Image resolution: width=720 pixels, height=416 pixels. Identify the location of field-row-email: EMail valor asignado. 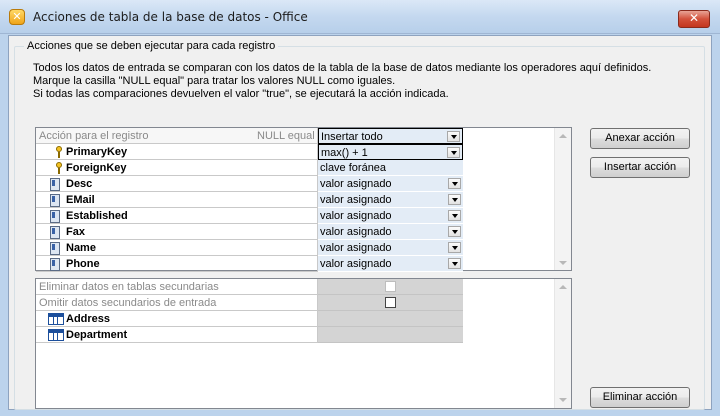
(299, 200).